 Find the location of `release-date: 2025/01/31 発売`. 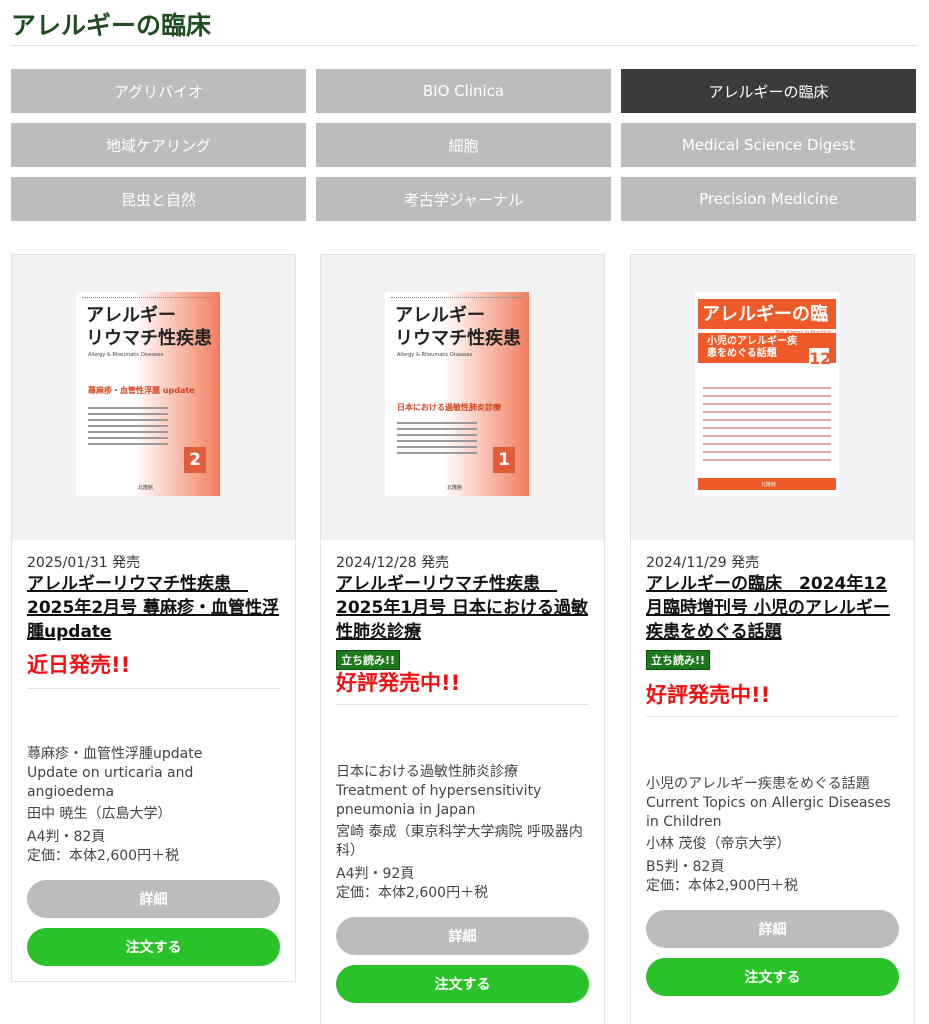

release-date: 2025/01/31 発売 is located at coordinates (84, 563).